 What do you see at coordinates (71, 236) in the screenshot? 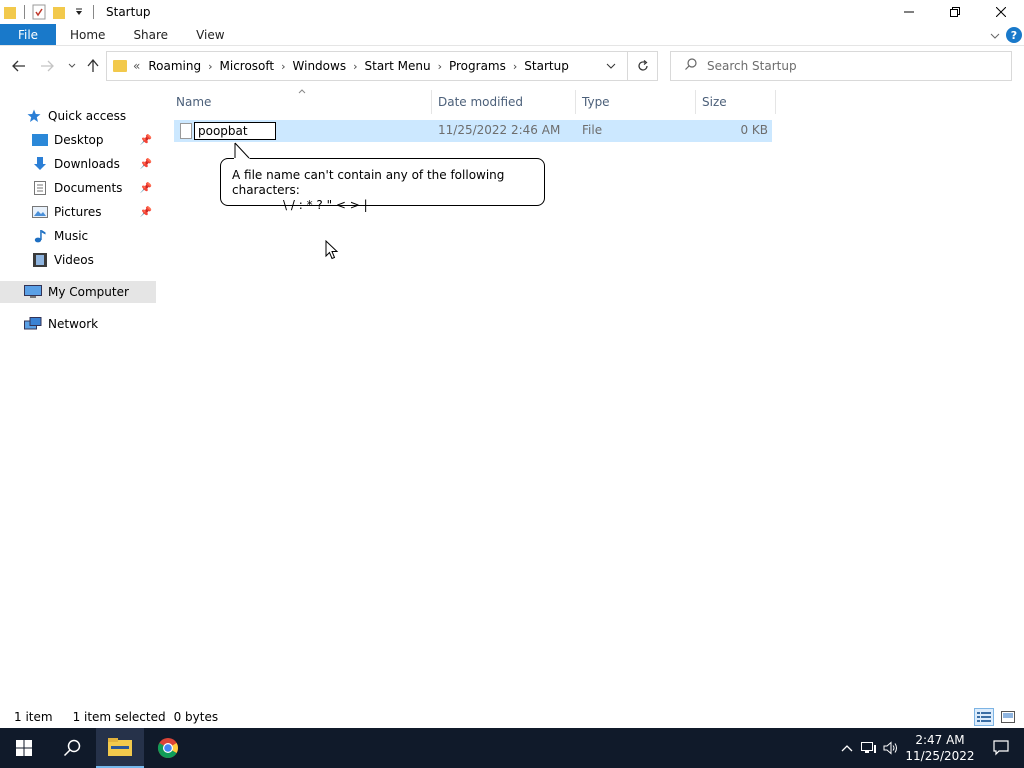
I see `sidebar-item-label: Music` at bounding box center [71, 236].